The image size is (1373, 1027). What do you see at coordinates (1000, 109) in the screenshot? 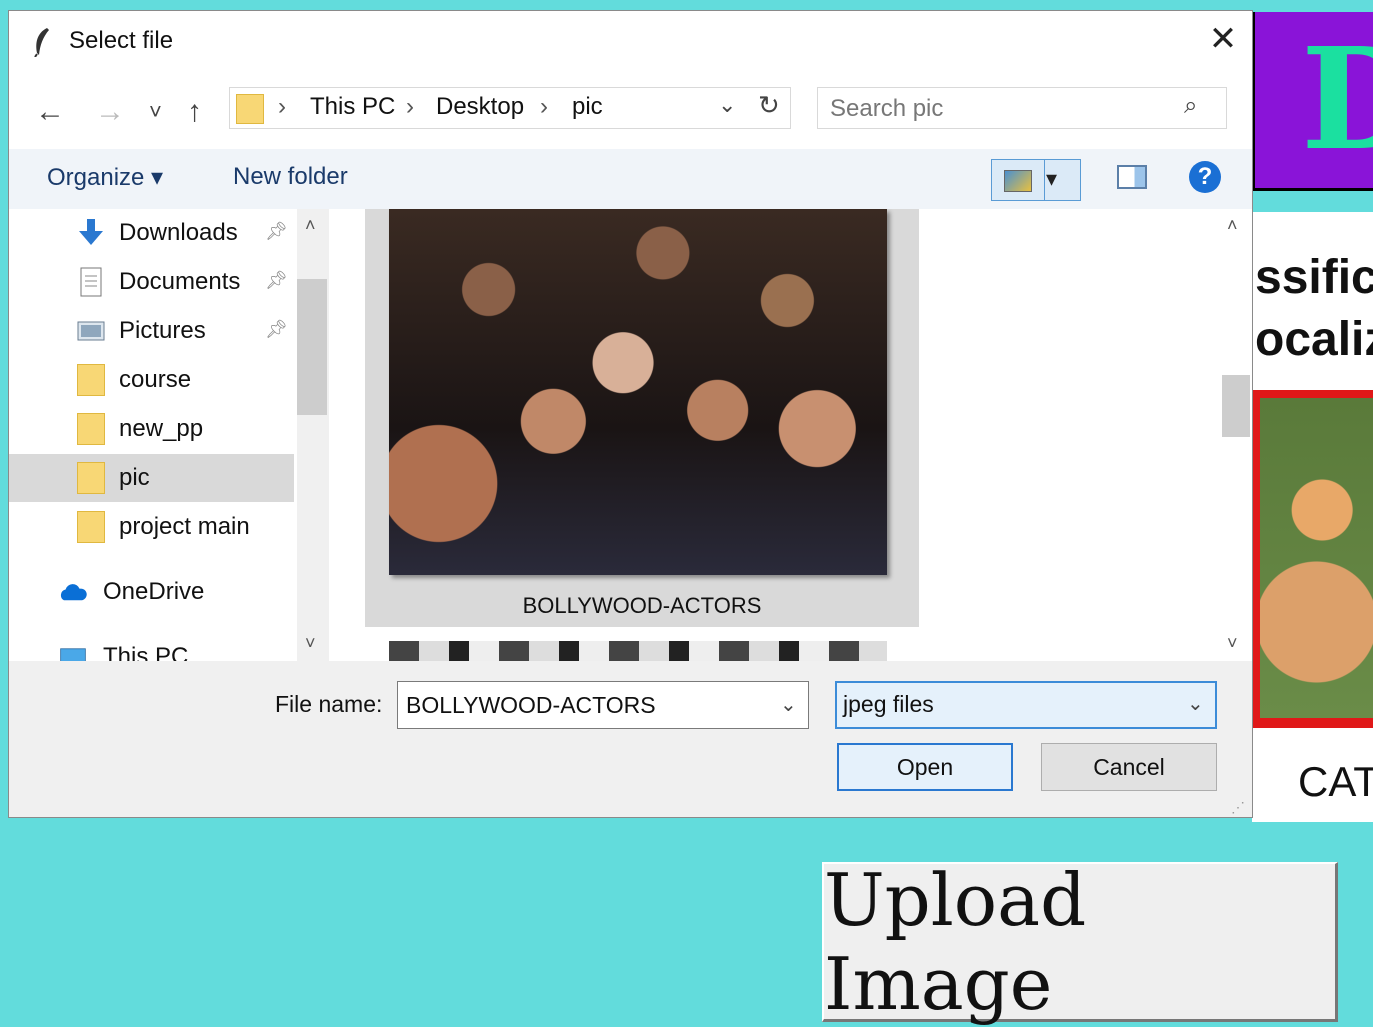
I see `search-input` at bounding box center [1000, 109].